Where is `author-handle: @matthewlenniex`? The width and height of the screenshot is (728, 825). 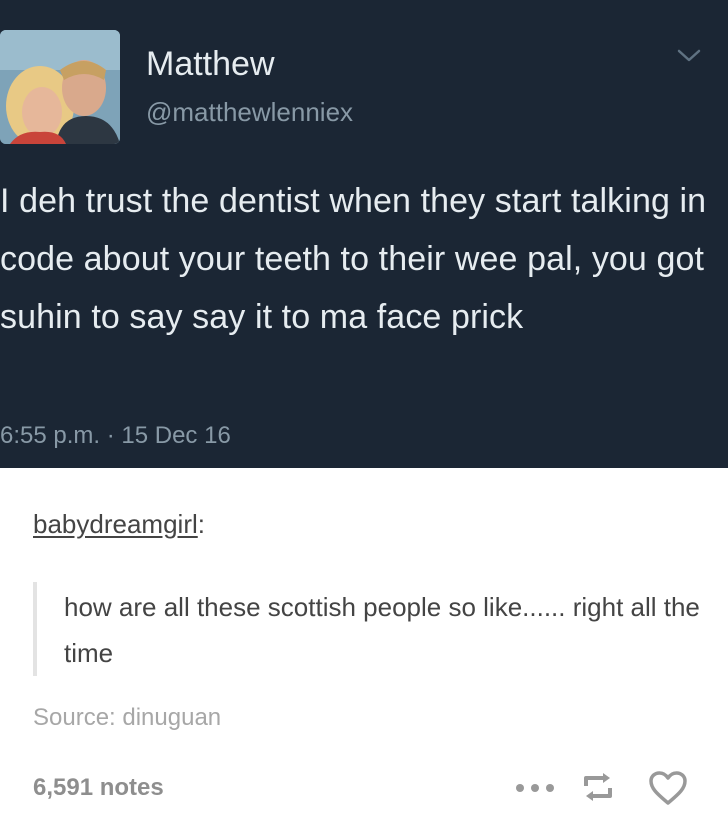 author-handle: @matthewlenniex is located at coordinates (249, 112).